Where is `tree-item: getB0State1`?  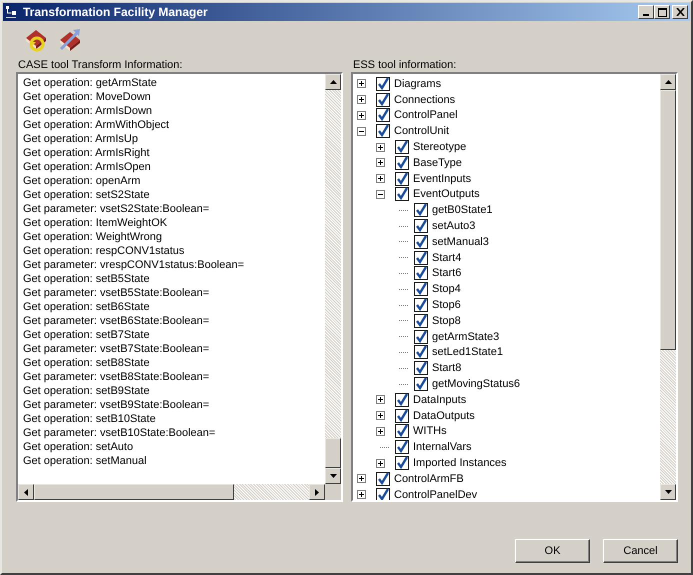 tree-item: getB0State1 is located at coordinates (462, 210).